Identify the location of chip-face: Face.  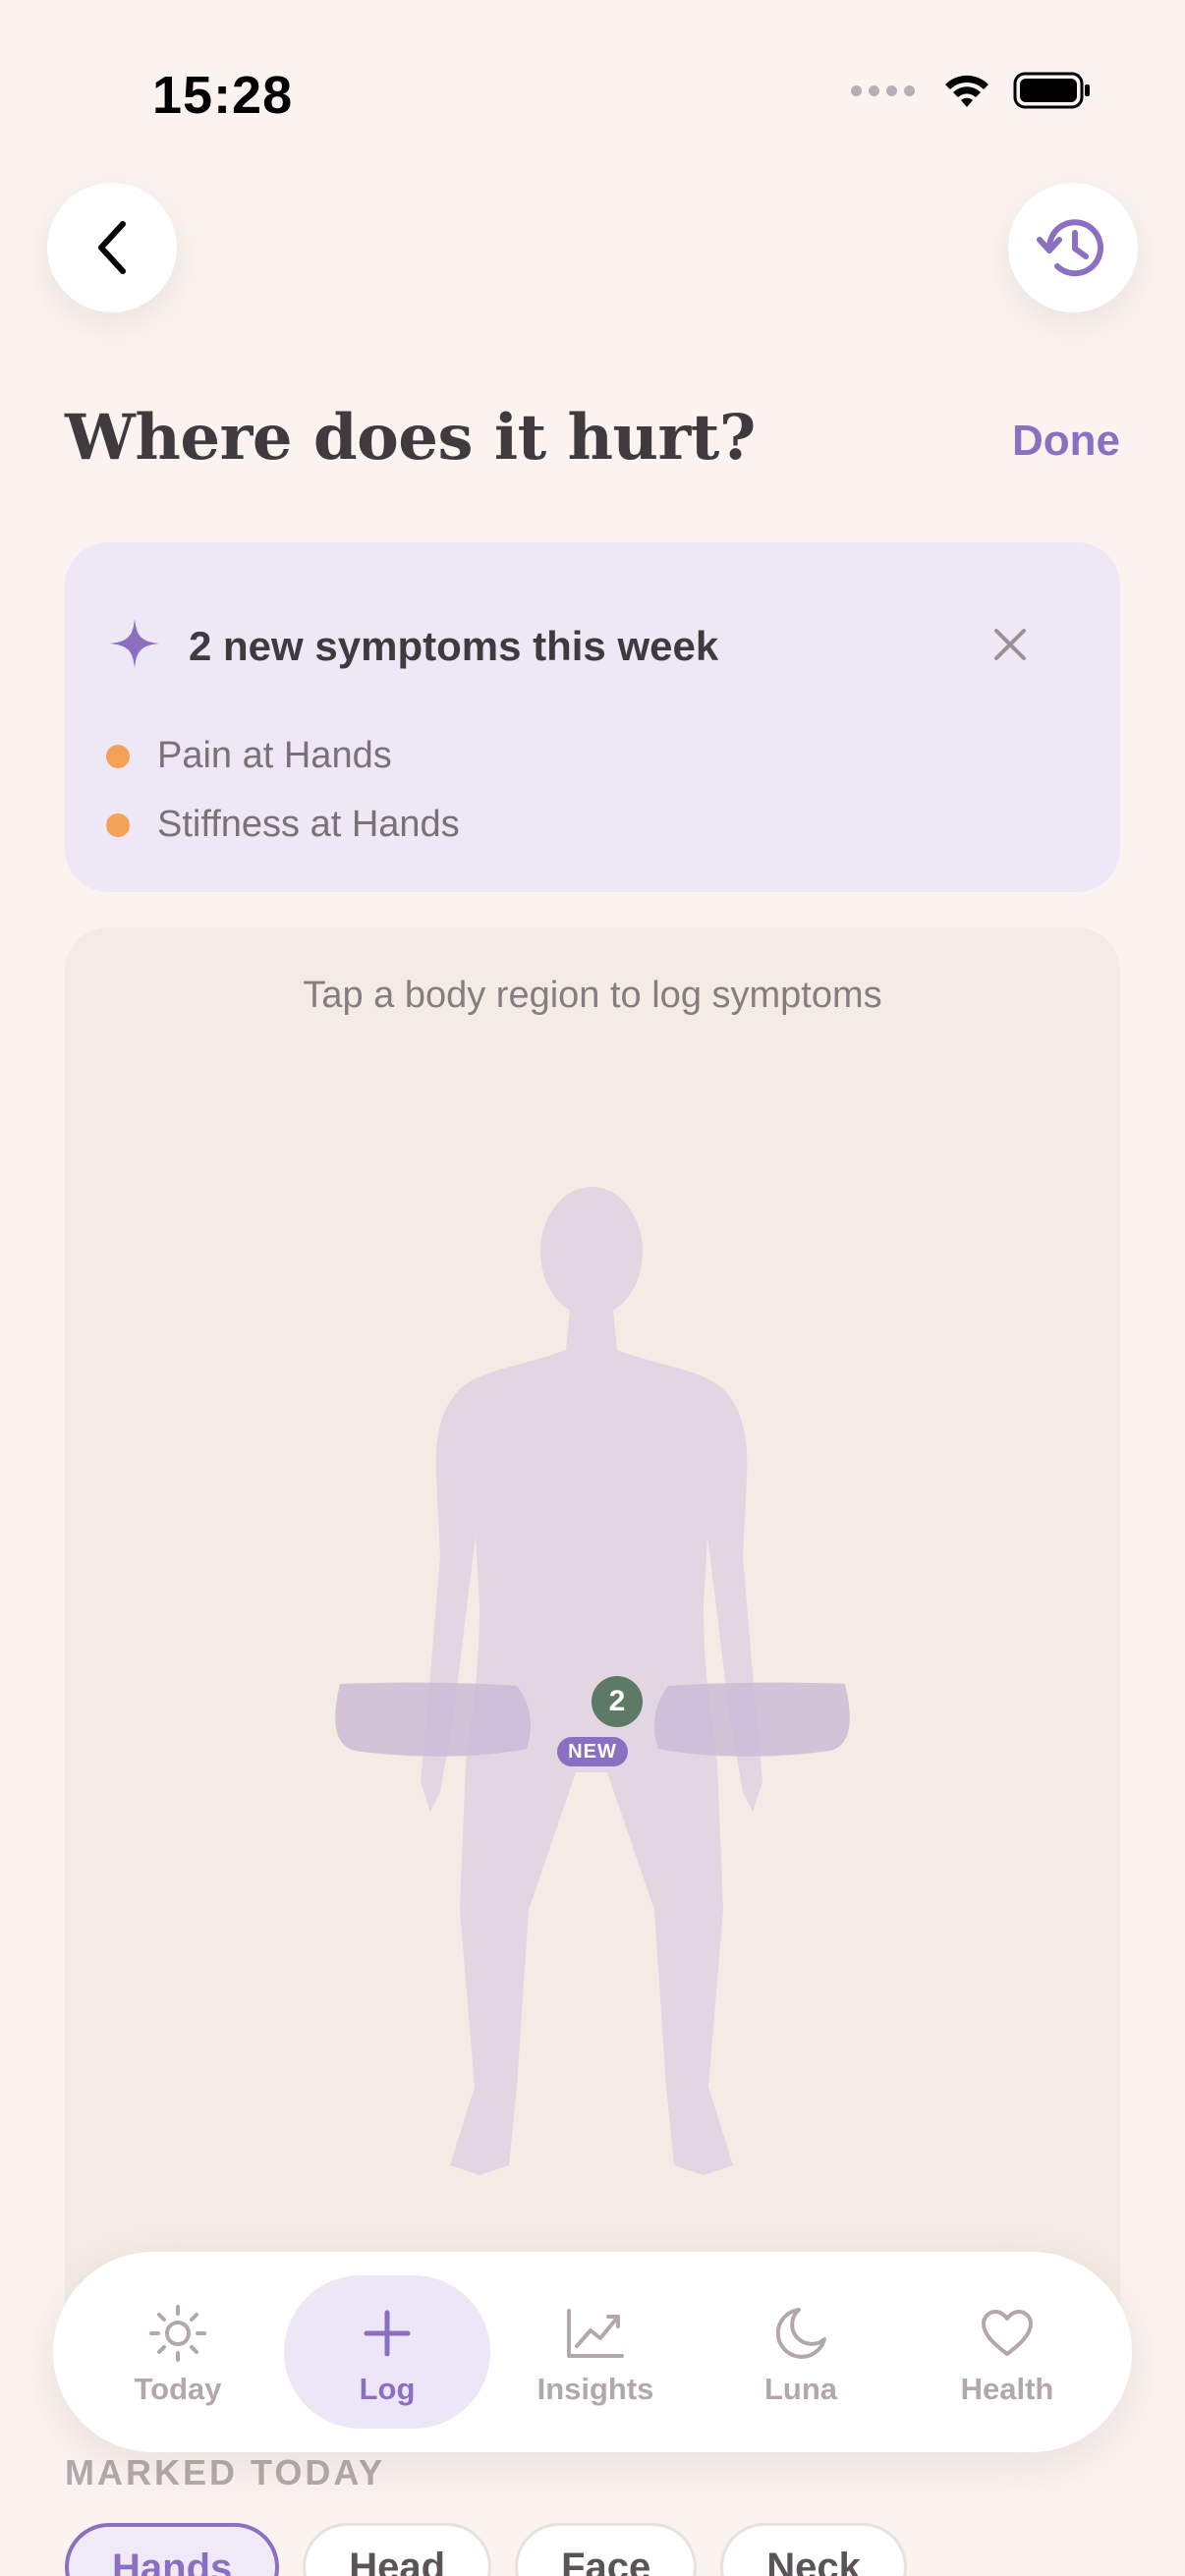
(606, 2549).